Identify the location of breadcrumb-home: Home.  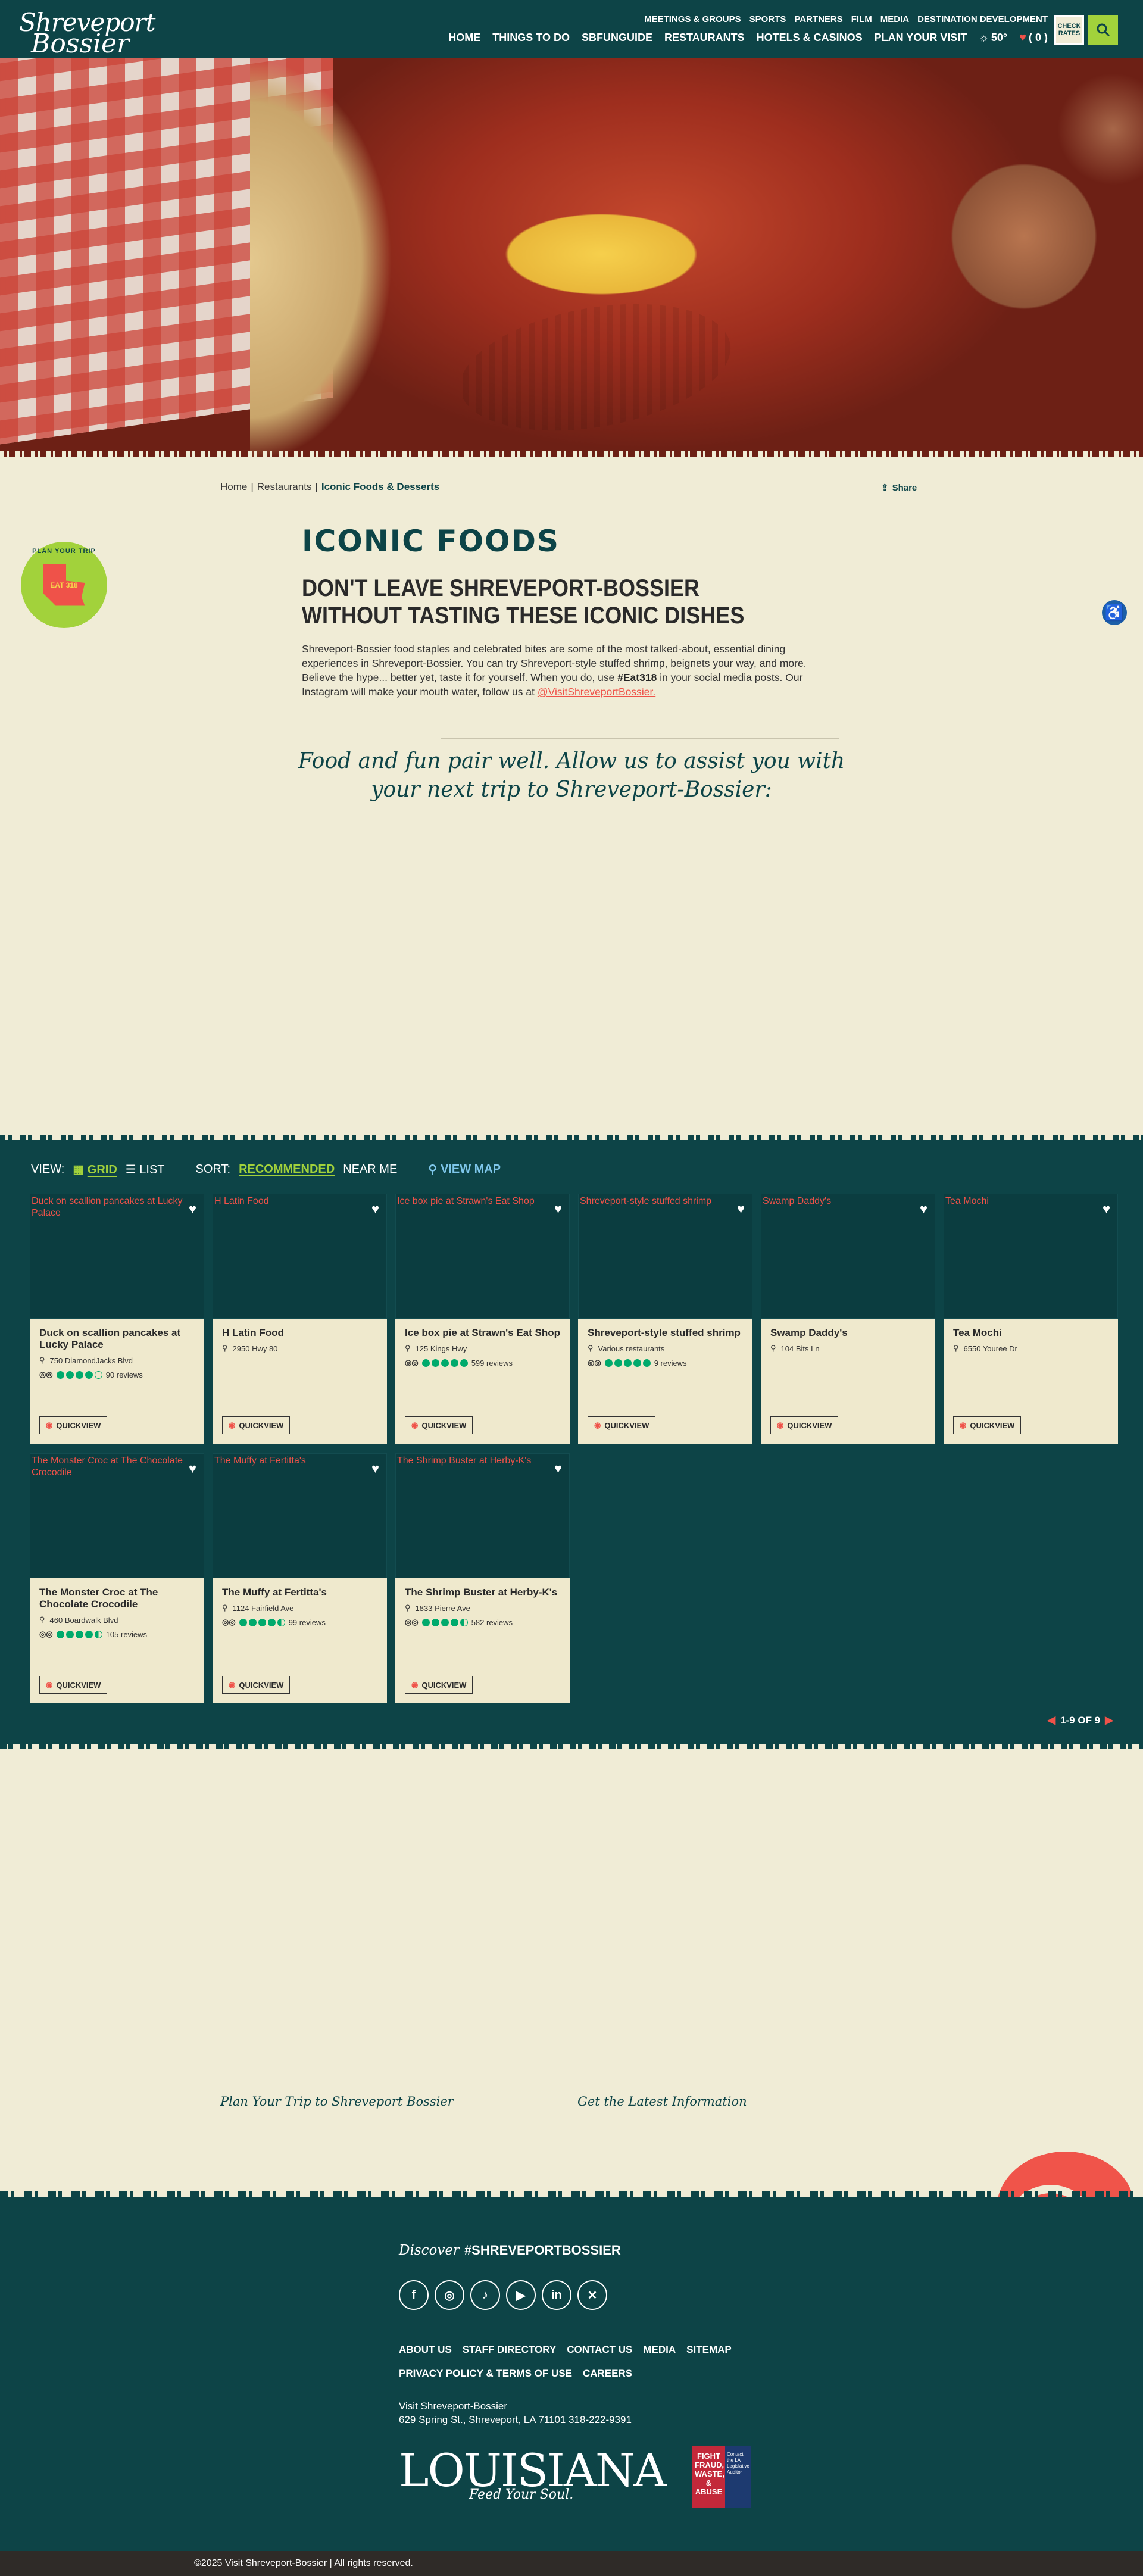
(233, 487).